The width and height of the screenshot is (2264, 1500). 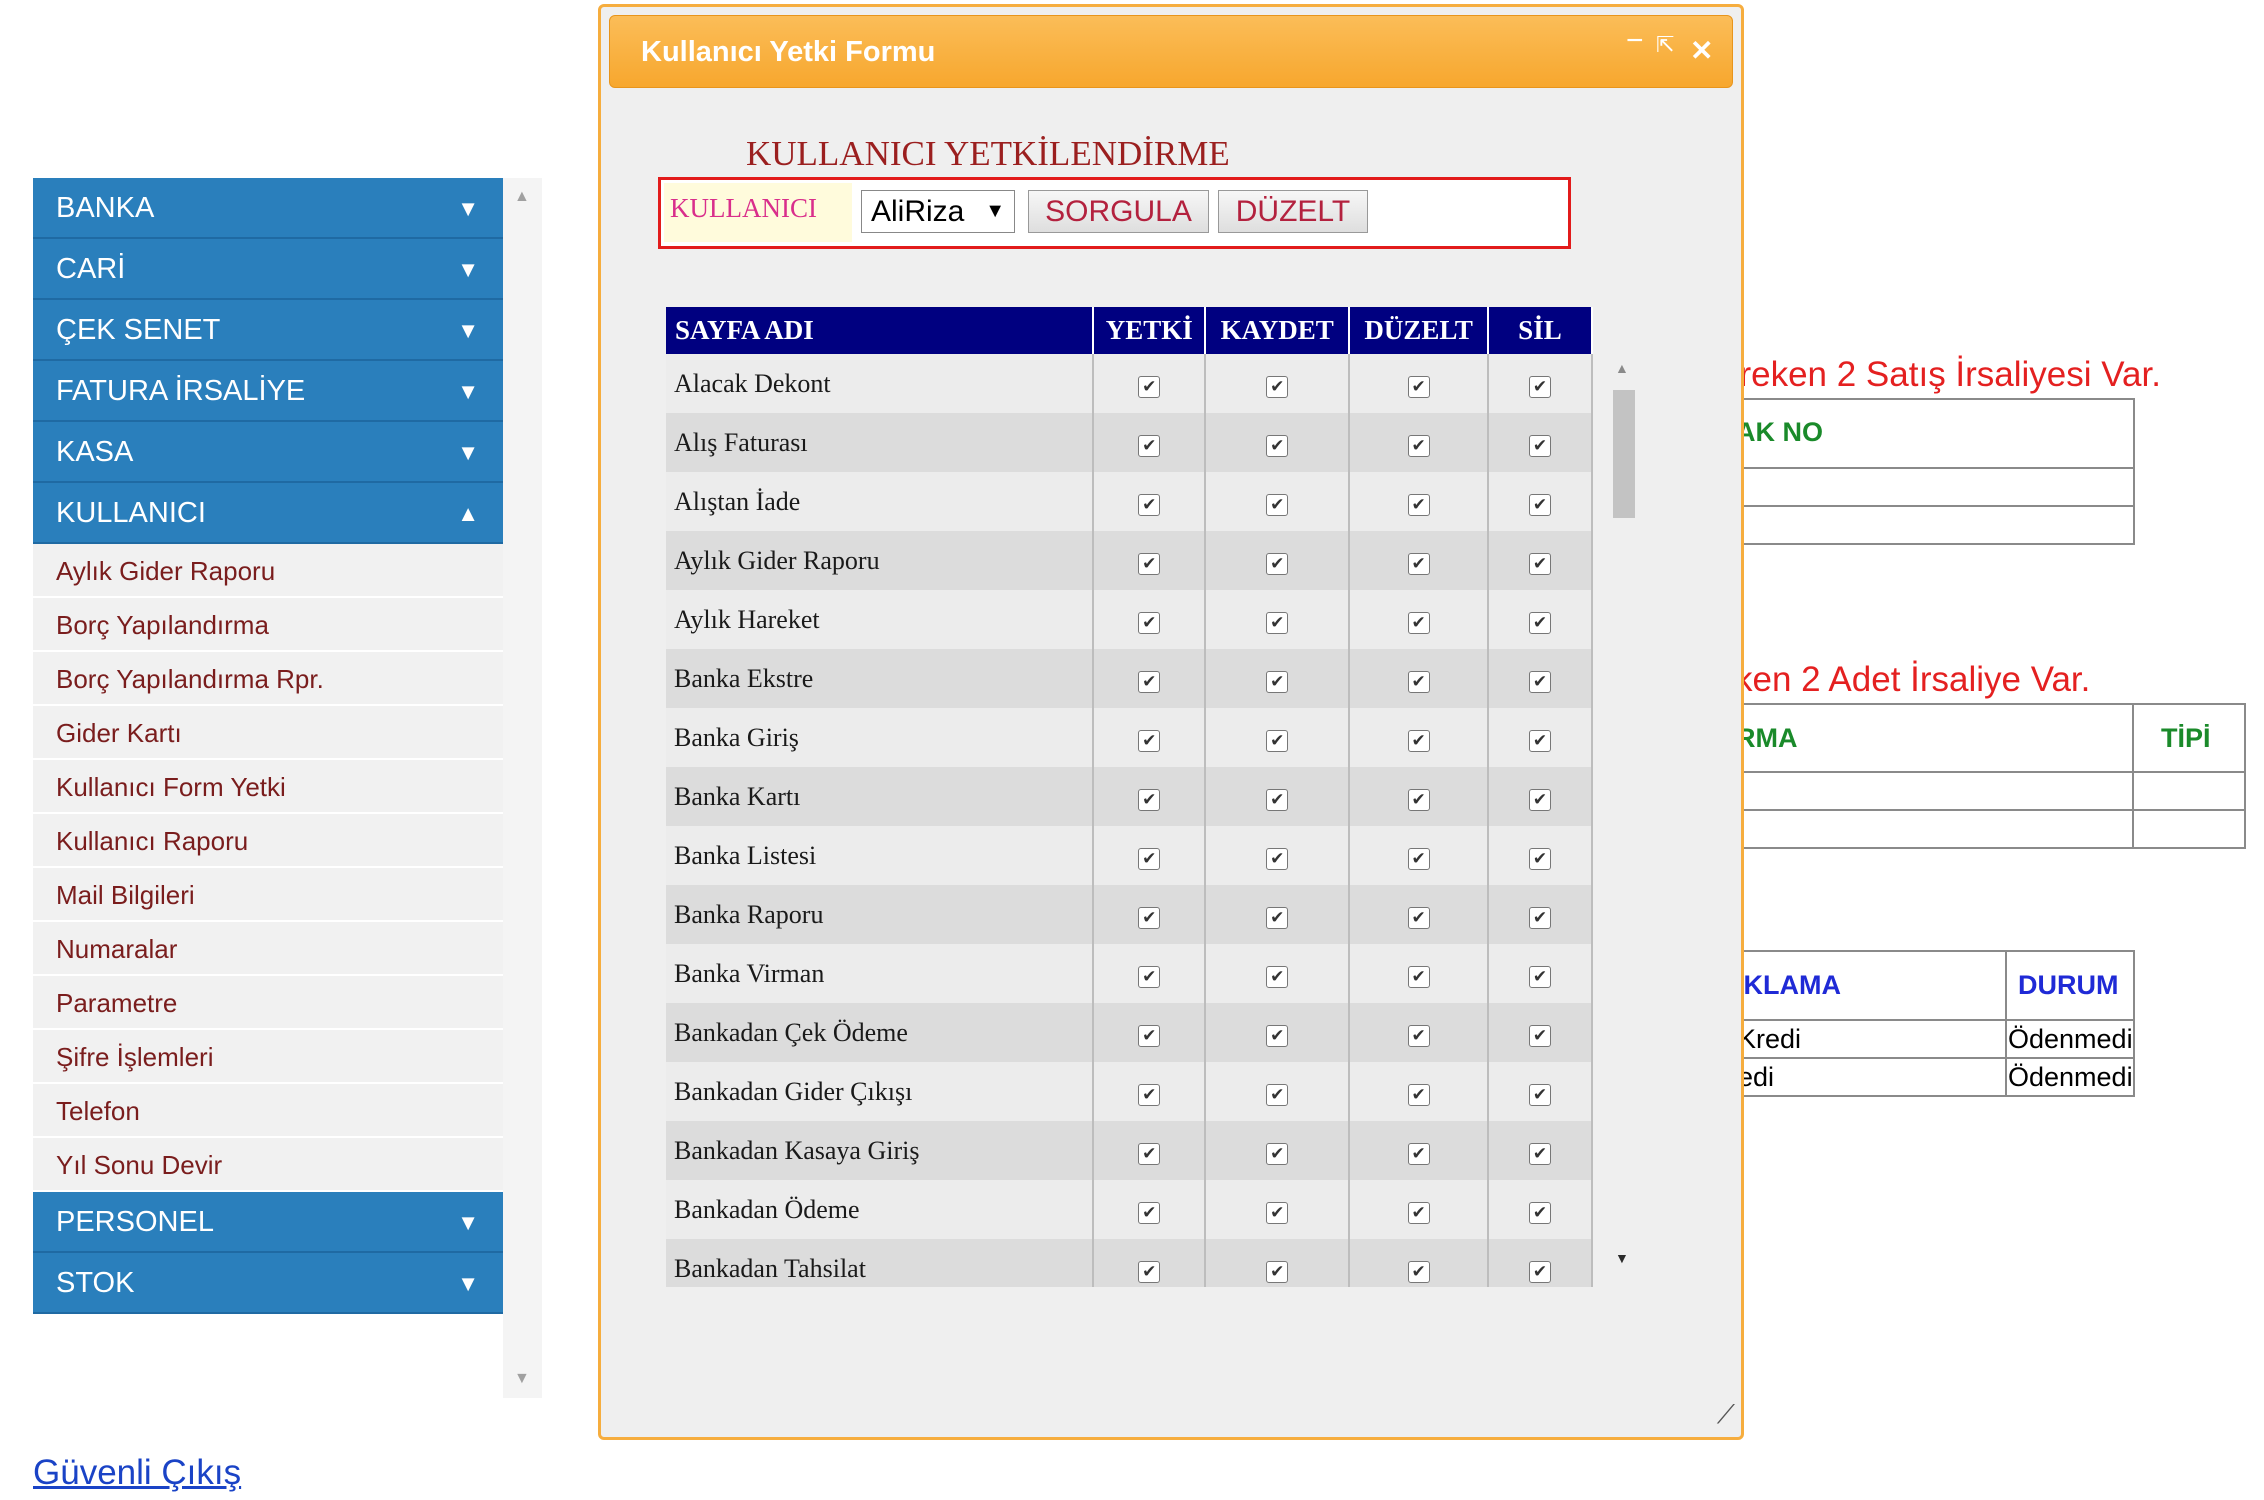 I want to click on menu-section-personel: PERSONEL ▼, so click(x=268, y=1222).